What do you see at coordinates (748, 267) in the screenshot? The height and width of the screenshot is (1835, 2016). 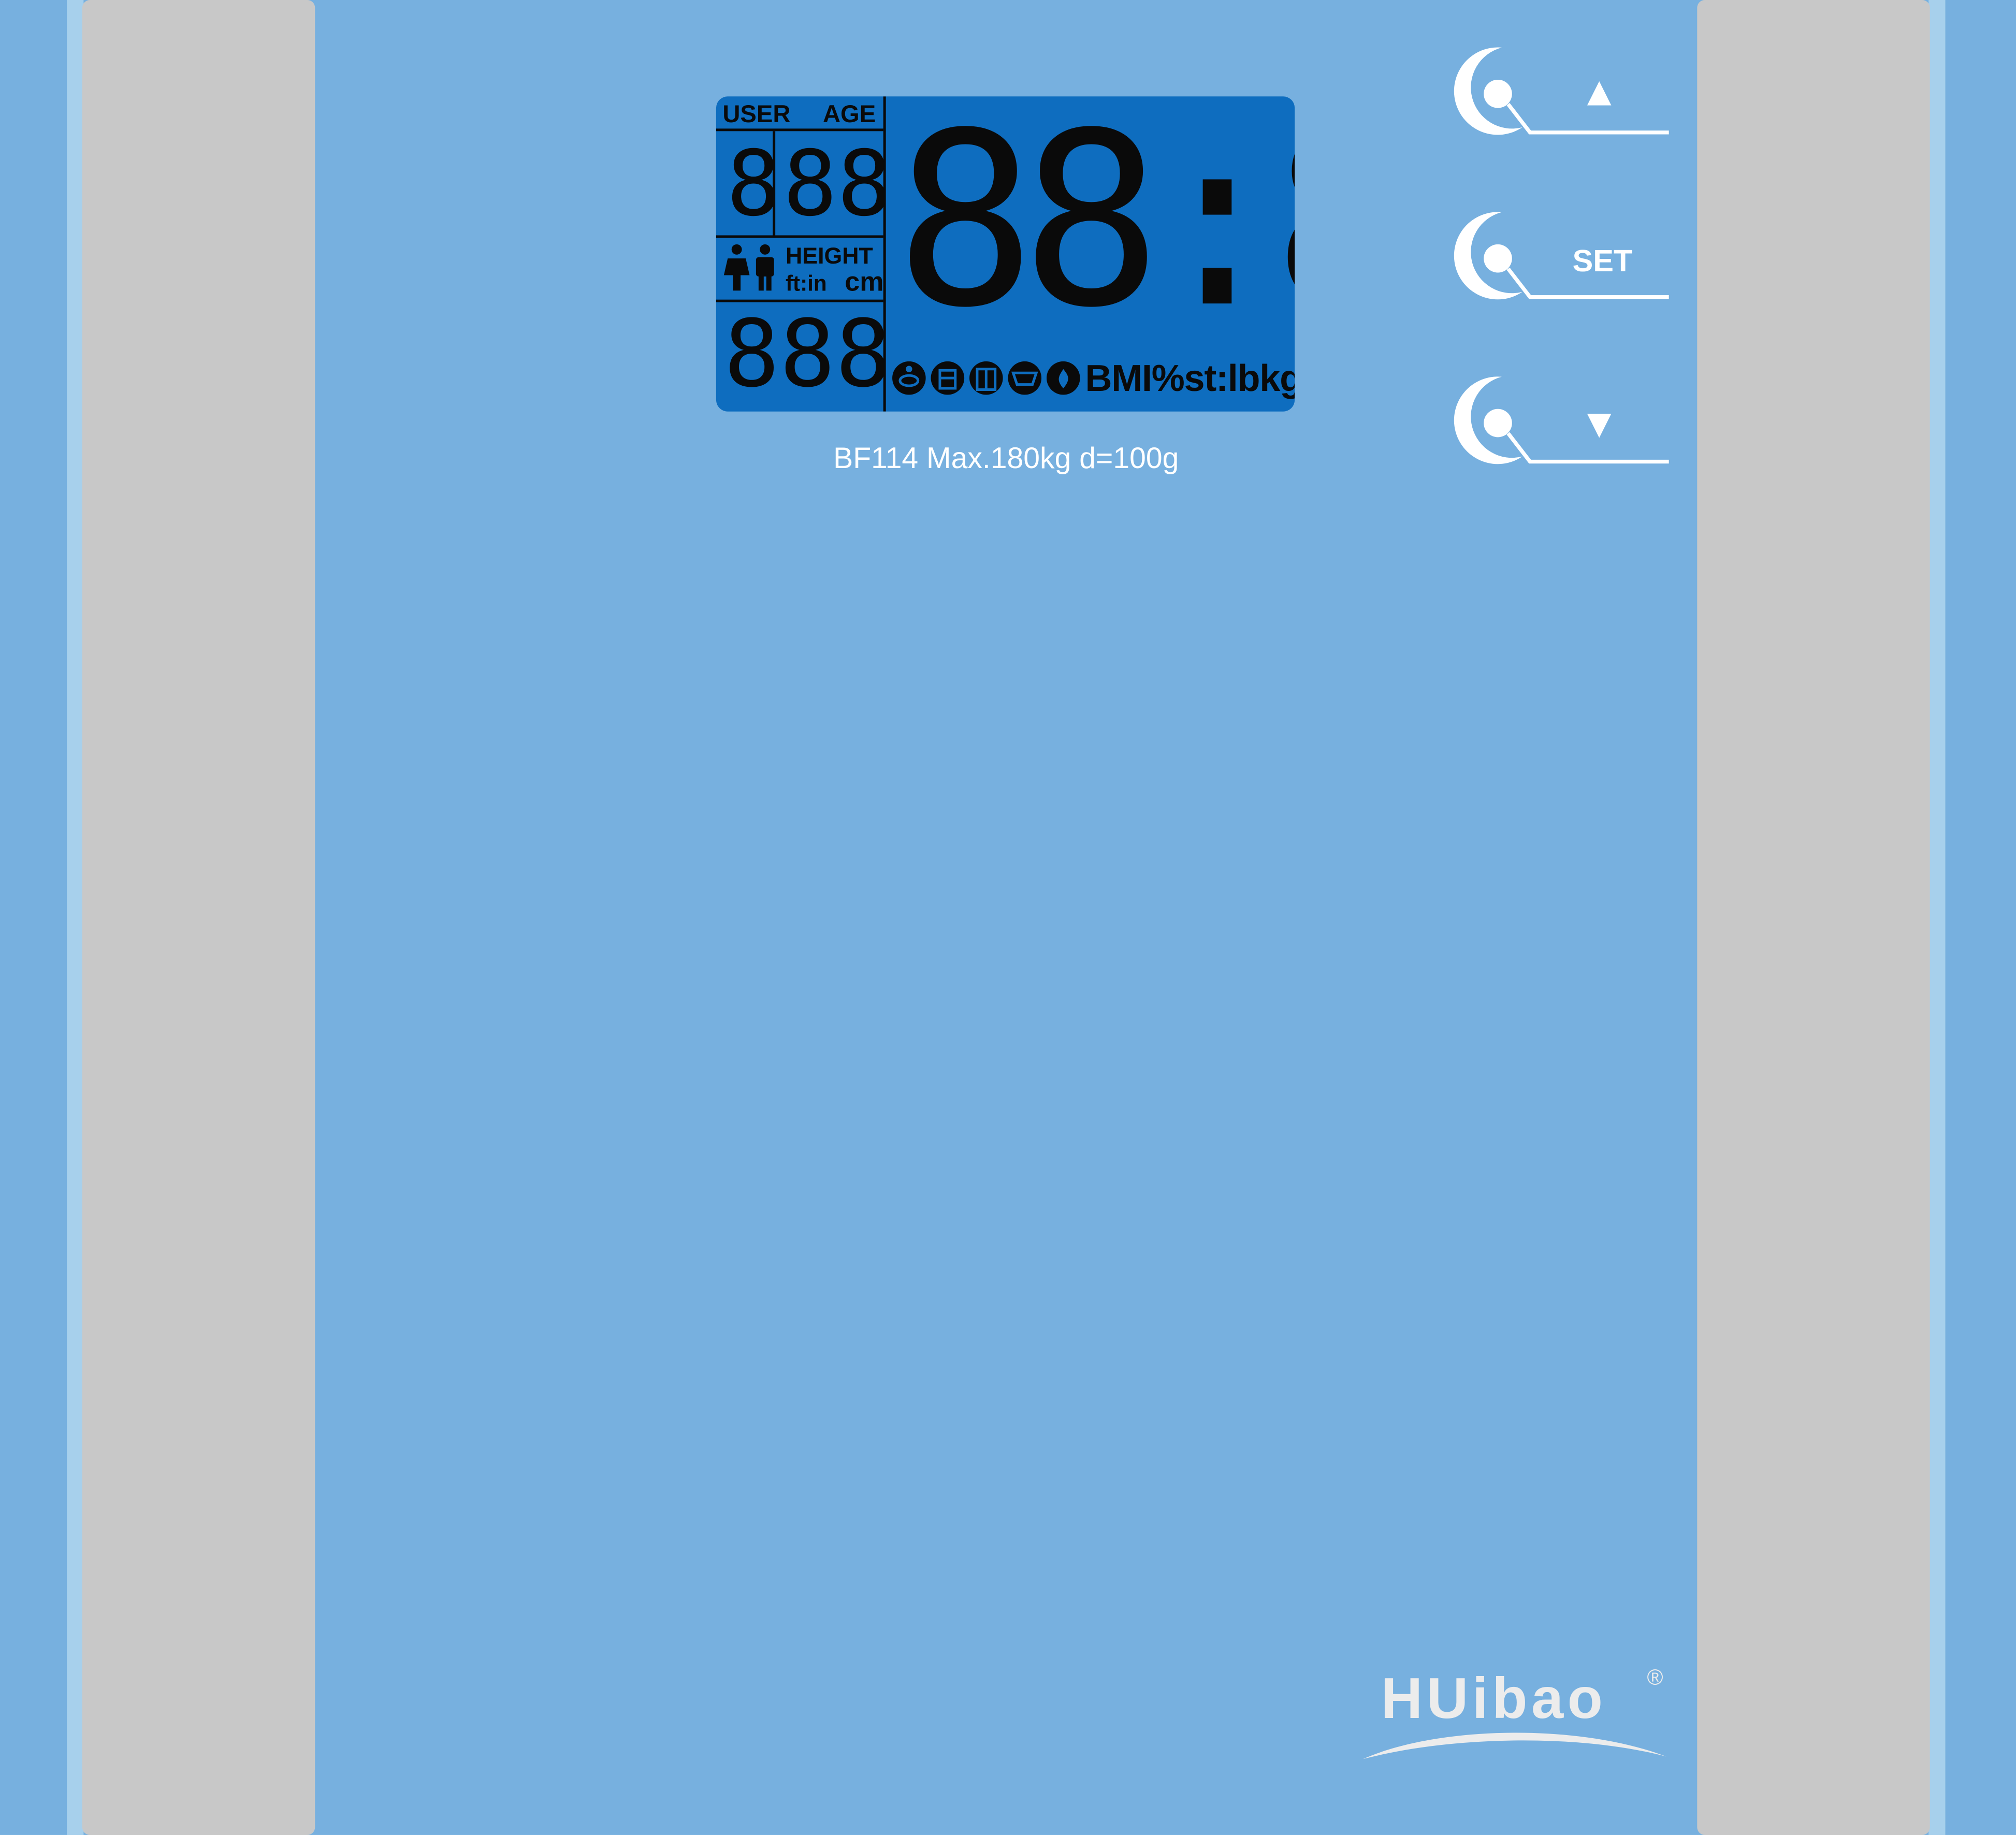 I see `male-female-icon` at bounding box center [748, 267].